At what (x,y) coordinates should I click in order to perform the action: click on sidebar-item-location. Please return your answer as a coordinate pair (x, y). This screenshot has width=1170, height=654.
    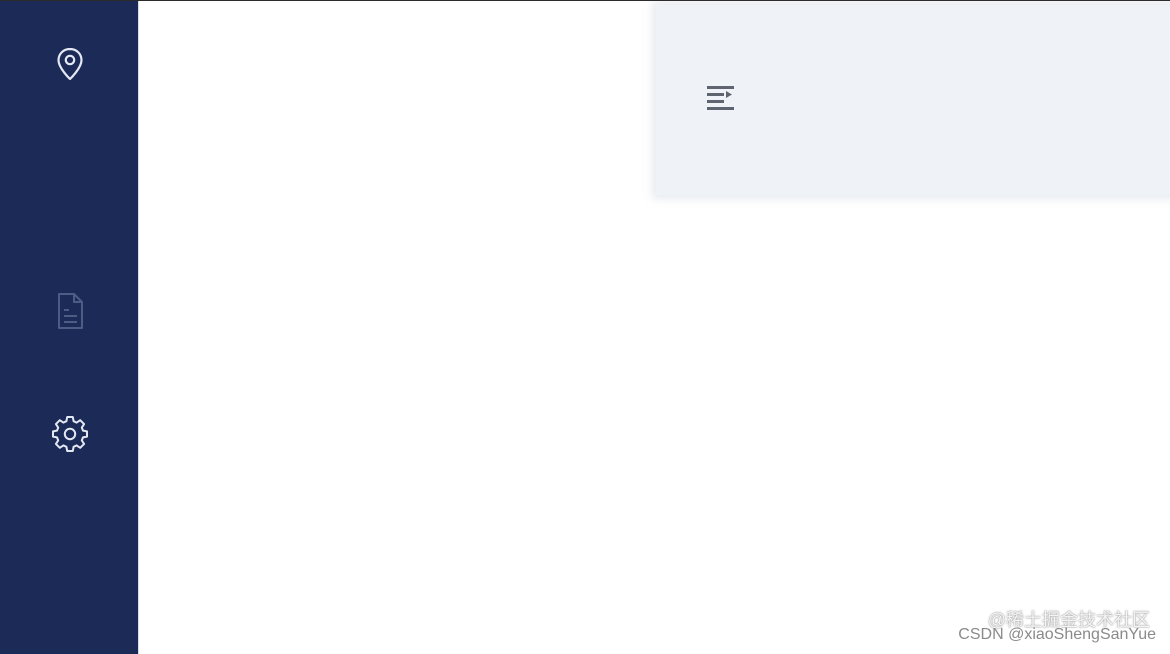
    Looking at the image, I should click on (70, 64).